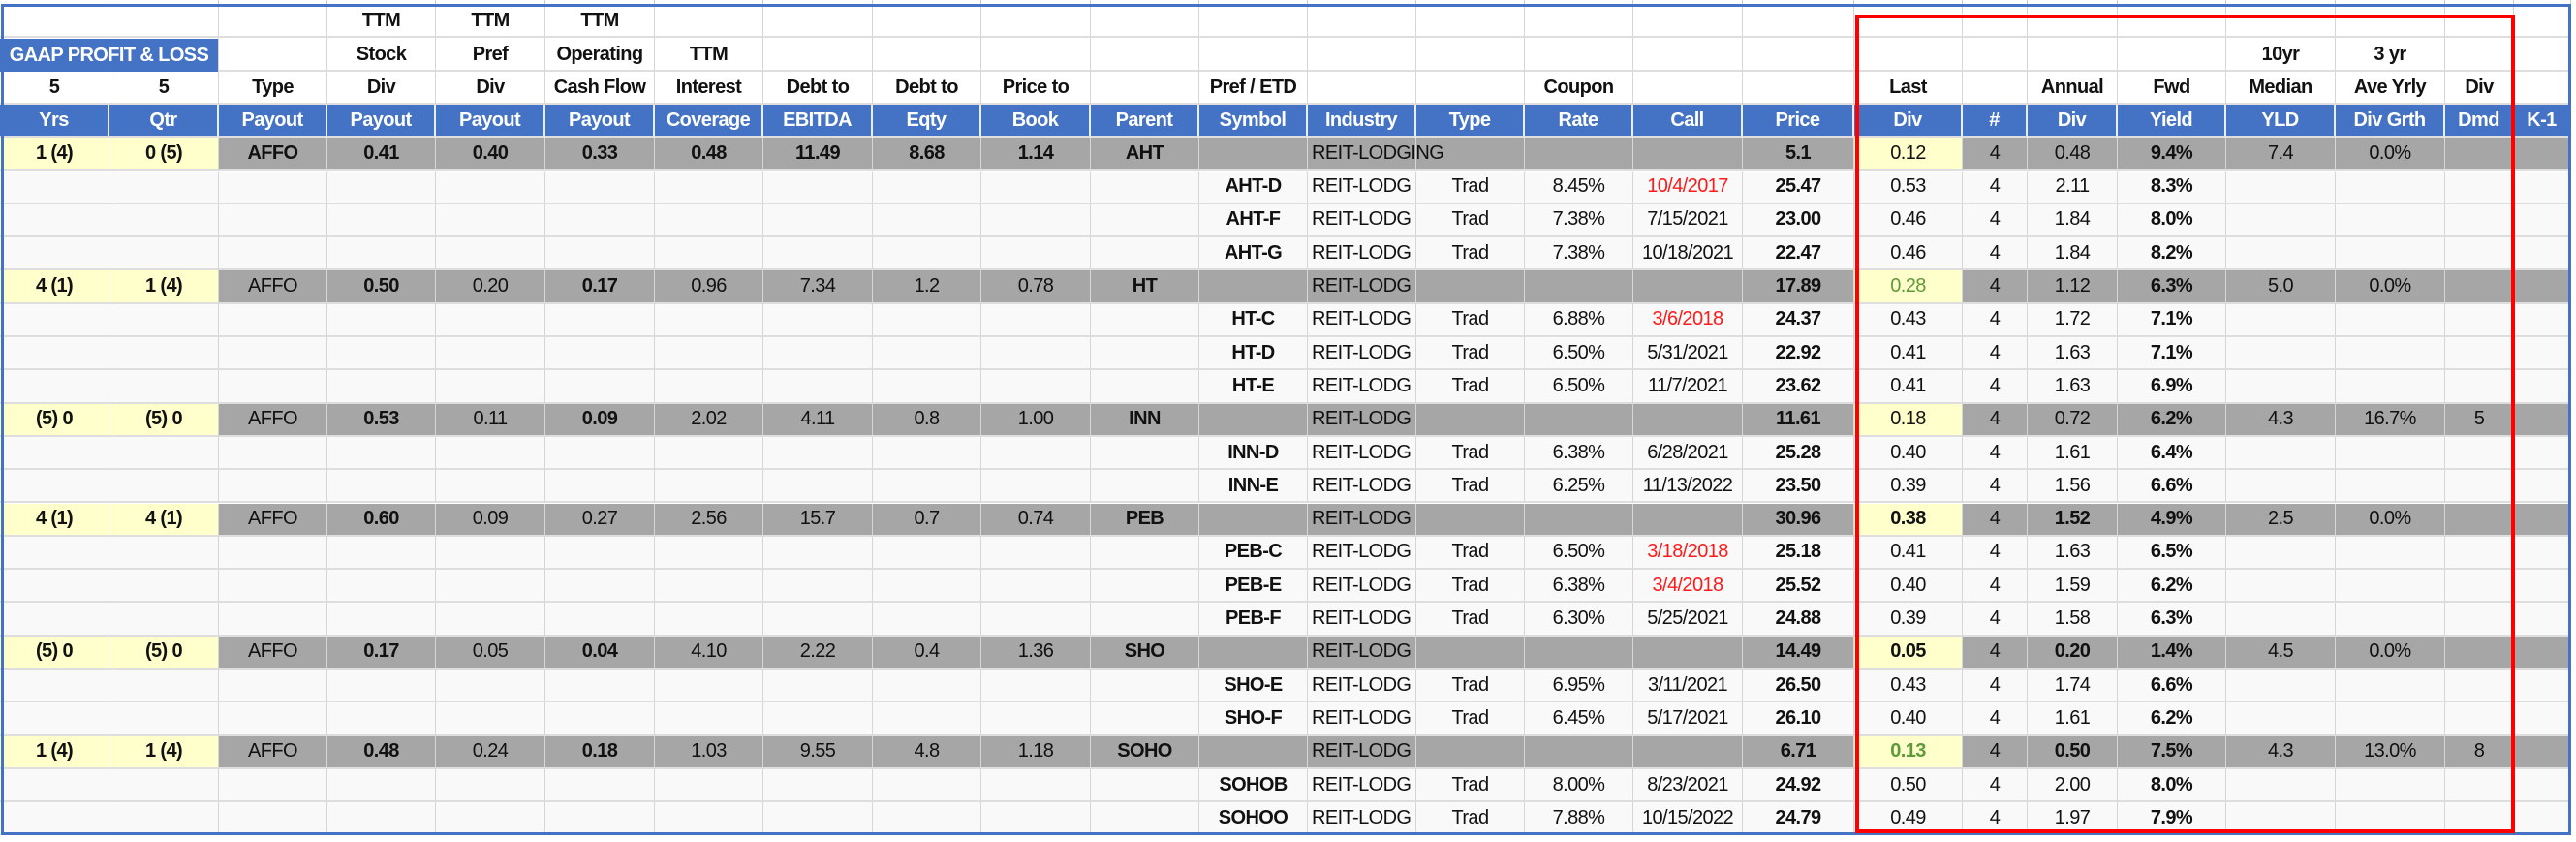 The image size is (2576, 842). Describe the element at coordinates (273, 420) in the screenshot. I see `parent-cell-type-payout: AFFO` at that location.